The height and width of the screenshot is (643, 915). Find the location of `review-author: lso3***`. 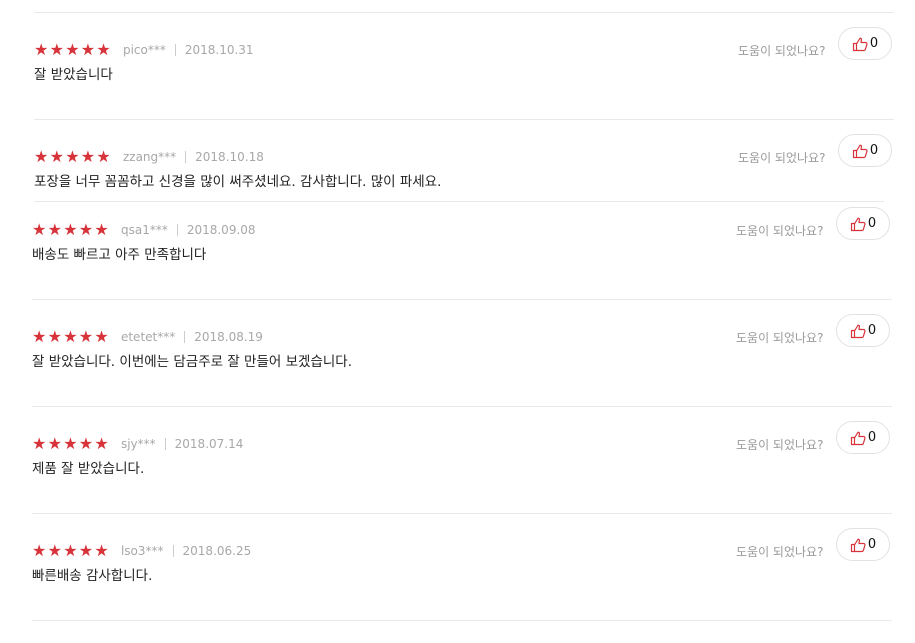

review-author: lso3*** is located at coordinates (142, 551).